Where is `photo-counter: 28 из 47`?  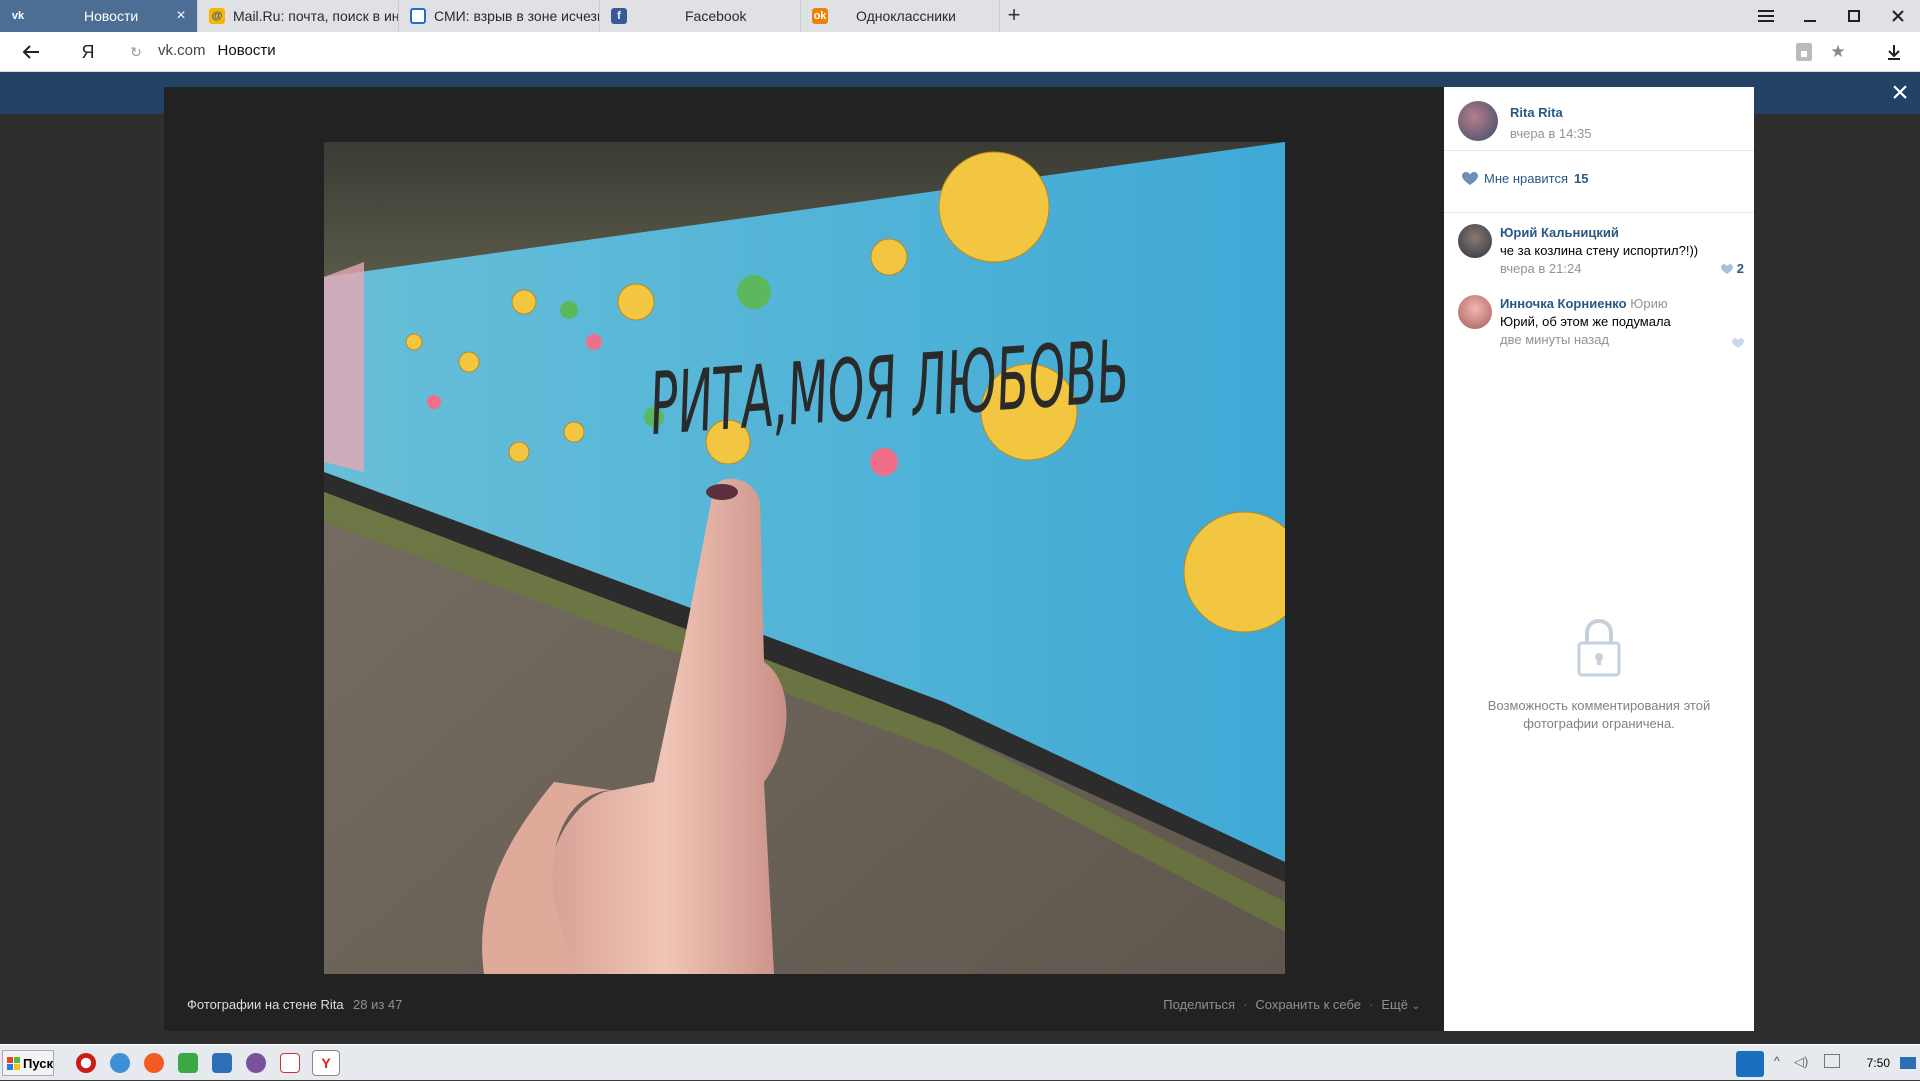
photo-counter: 28 из 47 is located at coordinates (378, 1004).